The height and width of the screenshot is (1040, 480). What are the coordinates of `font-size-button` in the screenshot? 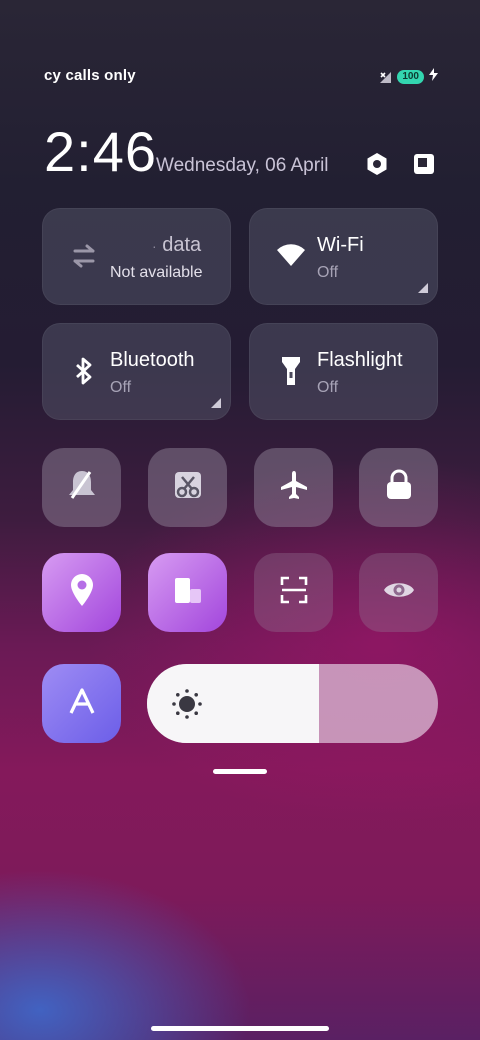 It's located at (81, 703).